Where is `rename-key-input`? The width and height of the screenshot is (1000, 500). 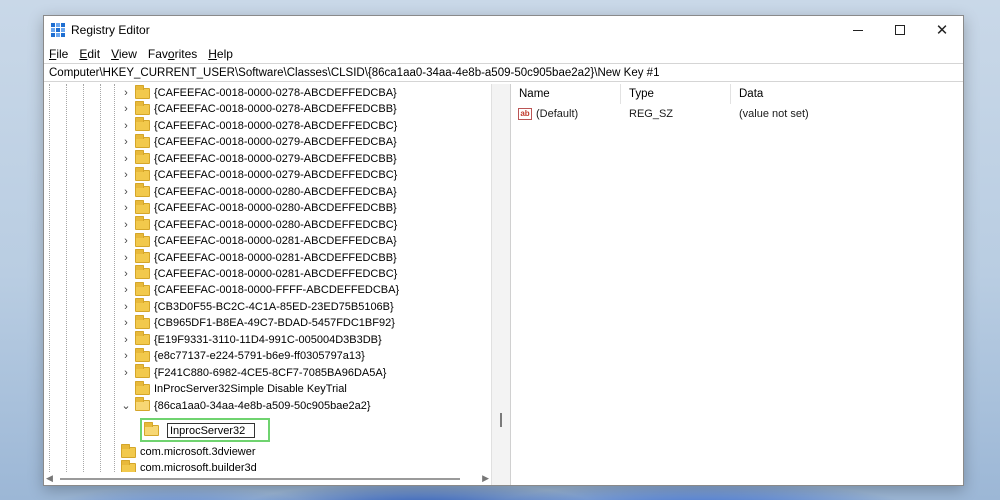 rename-key-input is located at coordinates (211, 430).